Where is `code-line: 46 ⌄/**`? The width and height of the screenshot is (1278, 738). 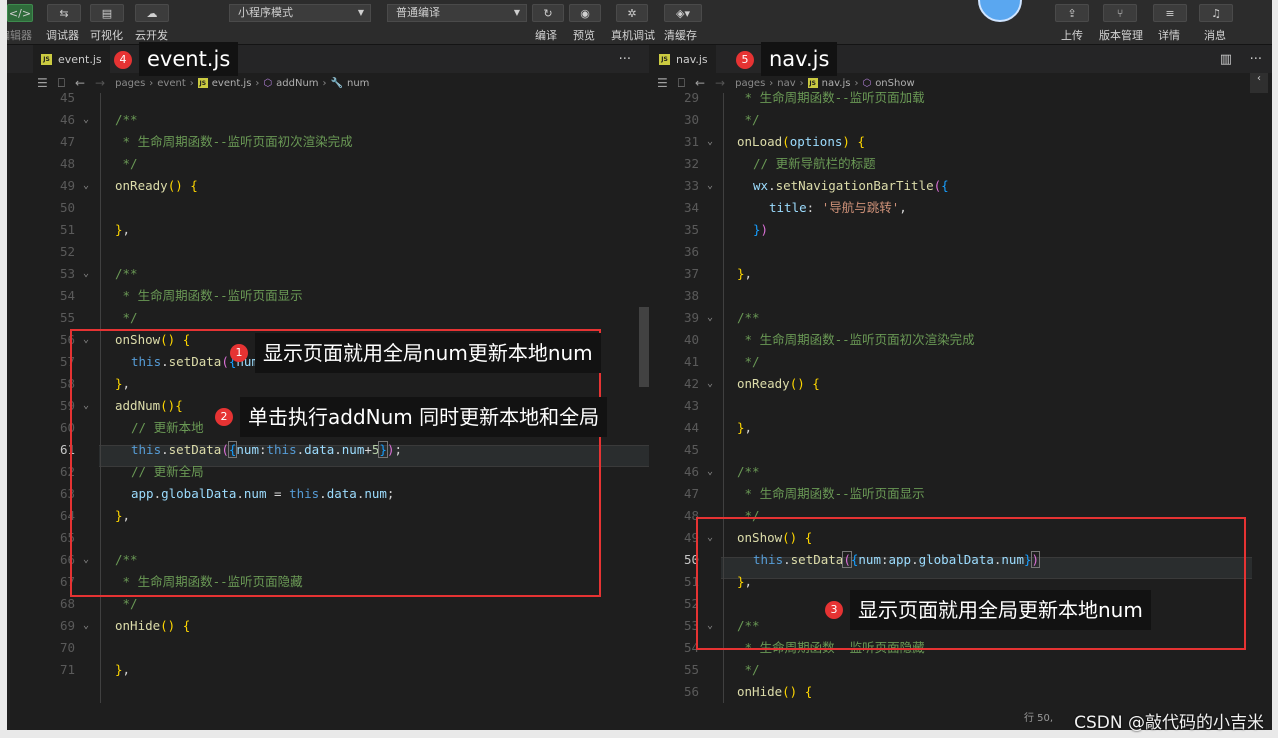
code-line: 46 ⌄/** is located at coordinates (328, 120).